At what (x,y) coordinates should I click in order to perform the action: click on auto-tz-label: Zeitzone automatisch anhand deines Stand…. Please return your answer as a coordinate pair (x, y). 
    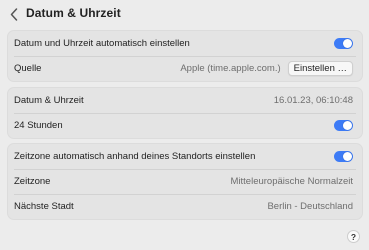
    Looking at the image, I should click on (135, 156).